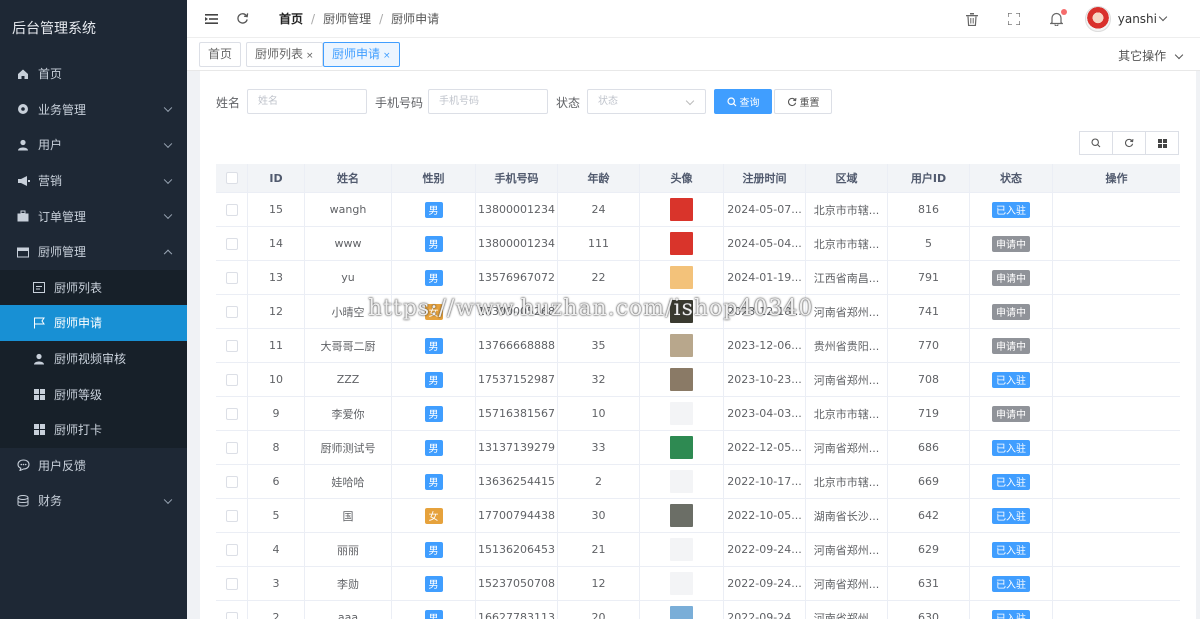 The image size is (1200, 619). I want to click on column-header-avatar: 头像, so click(682, 178).